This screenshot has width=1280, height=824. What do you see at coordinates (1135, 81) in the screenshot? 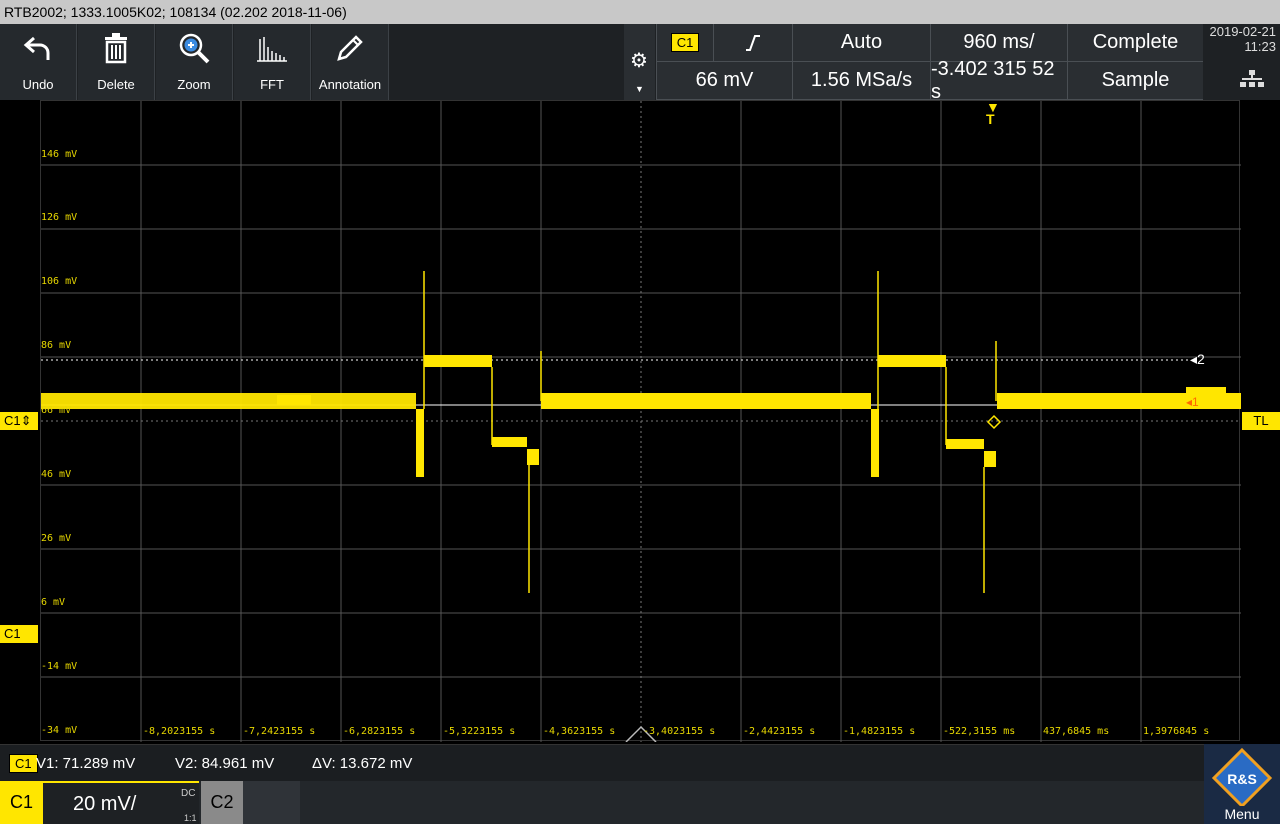
I see `acquisition-mode-cell: Sample` at bounding box center [1135, 81].